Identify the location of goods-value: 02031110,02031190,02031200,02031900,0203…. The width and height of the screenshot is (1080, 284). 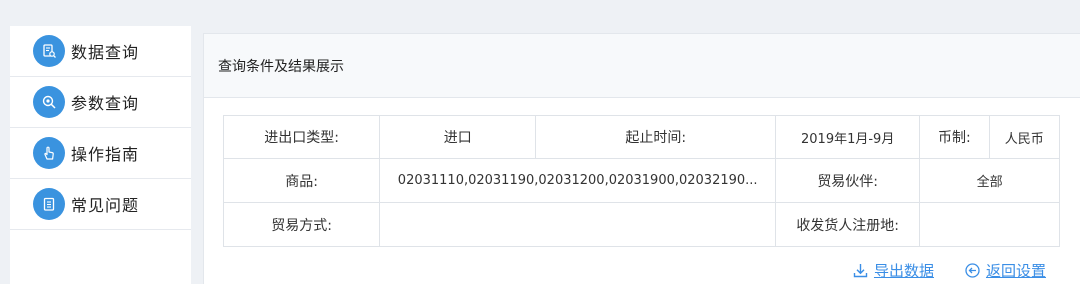
(578, 180).